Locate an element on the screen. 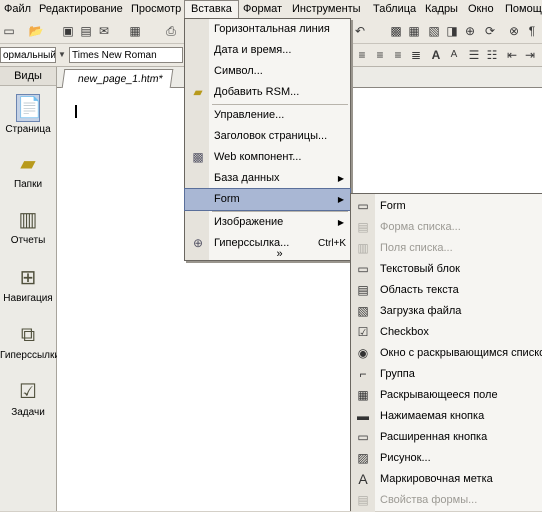  text-area-item: ▤ Область текста is located at coordinates (446, 290).